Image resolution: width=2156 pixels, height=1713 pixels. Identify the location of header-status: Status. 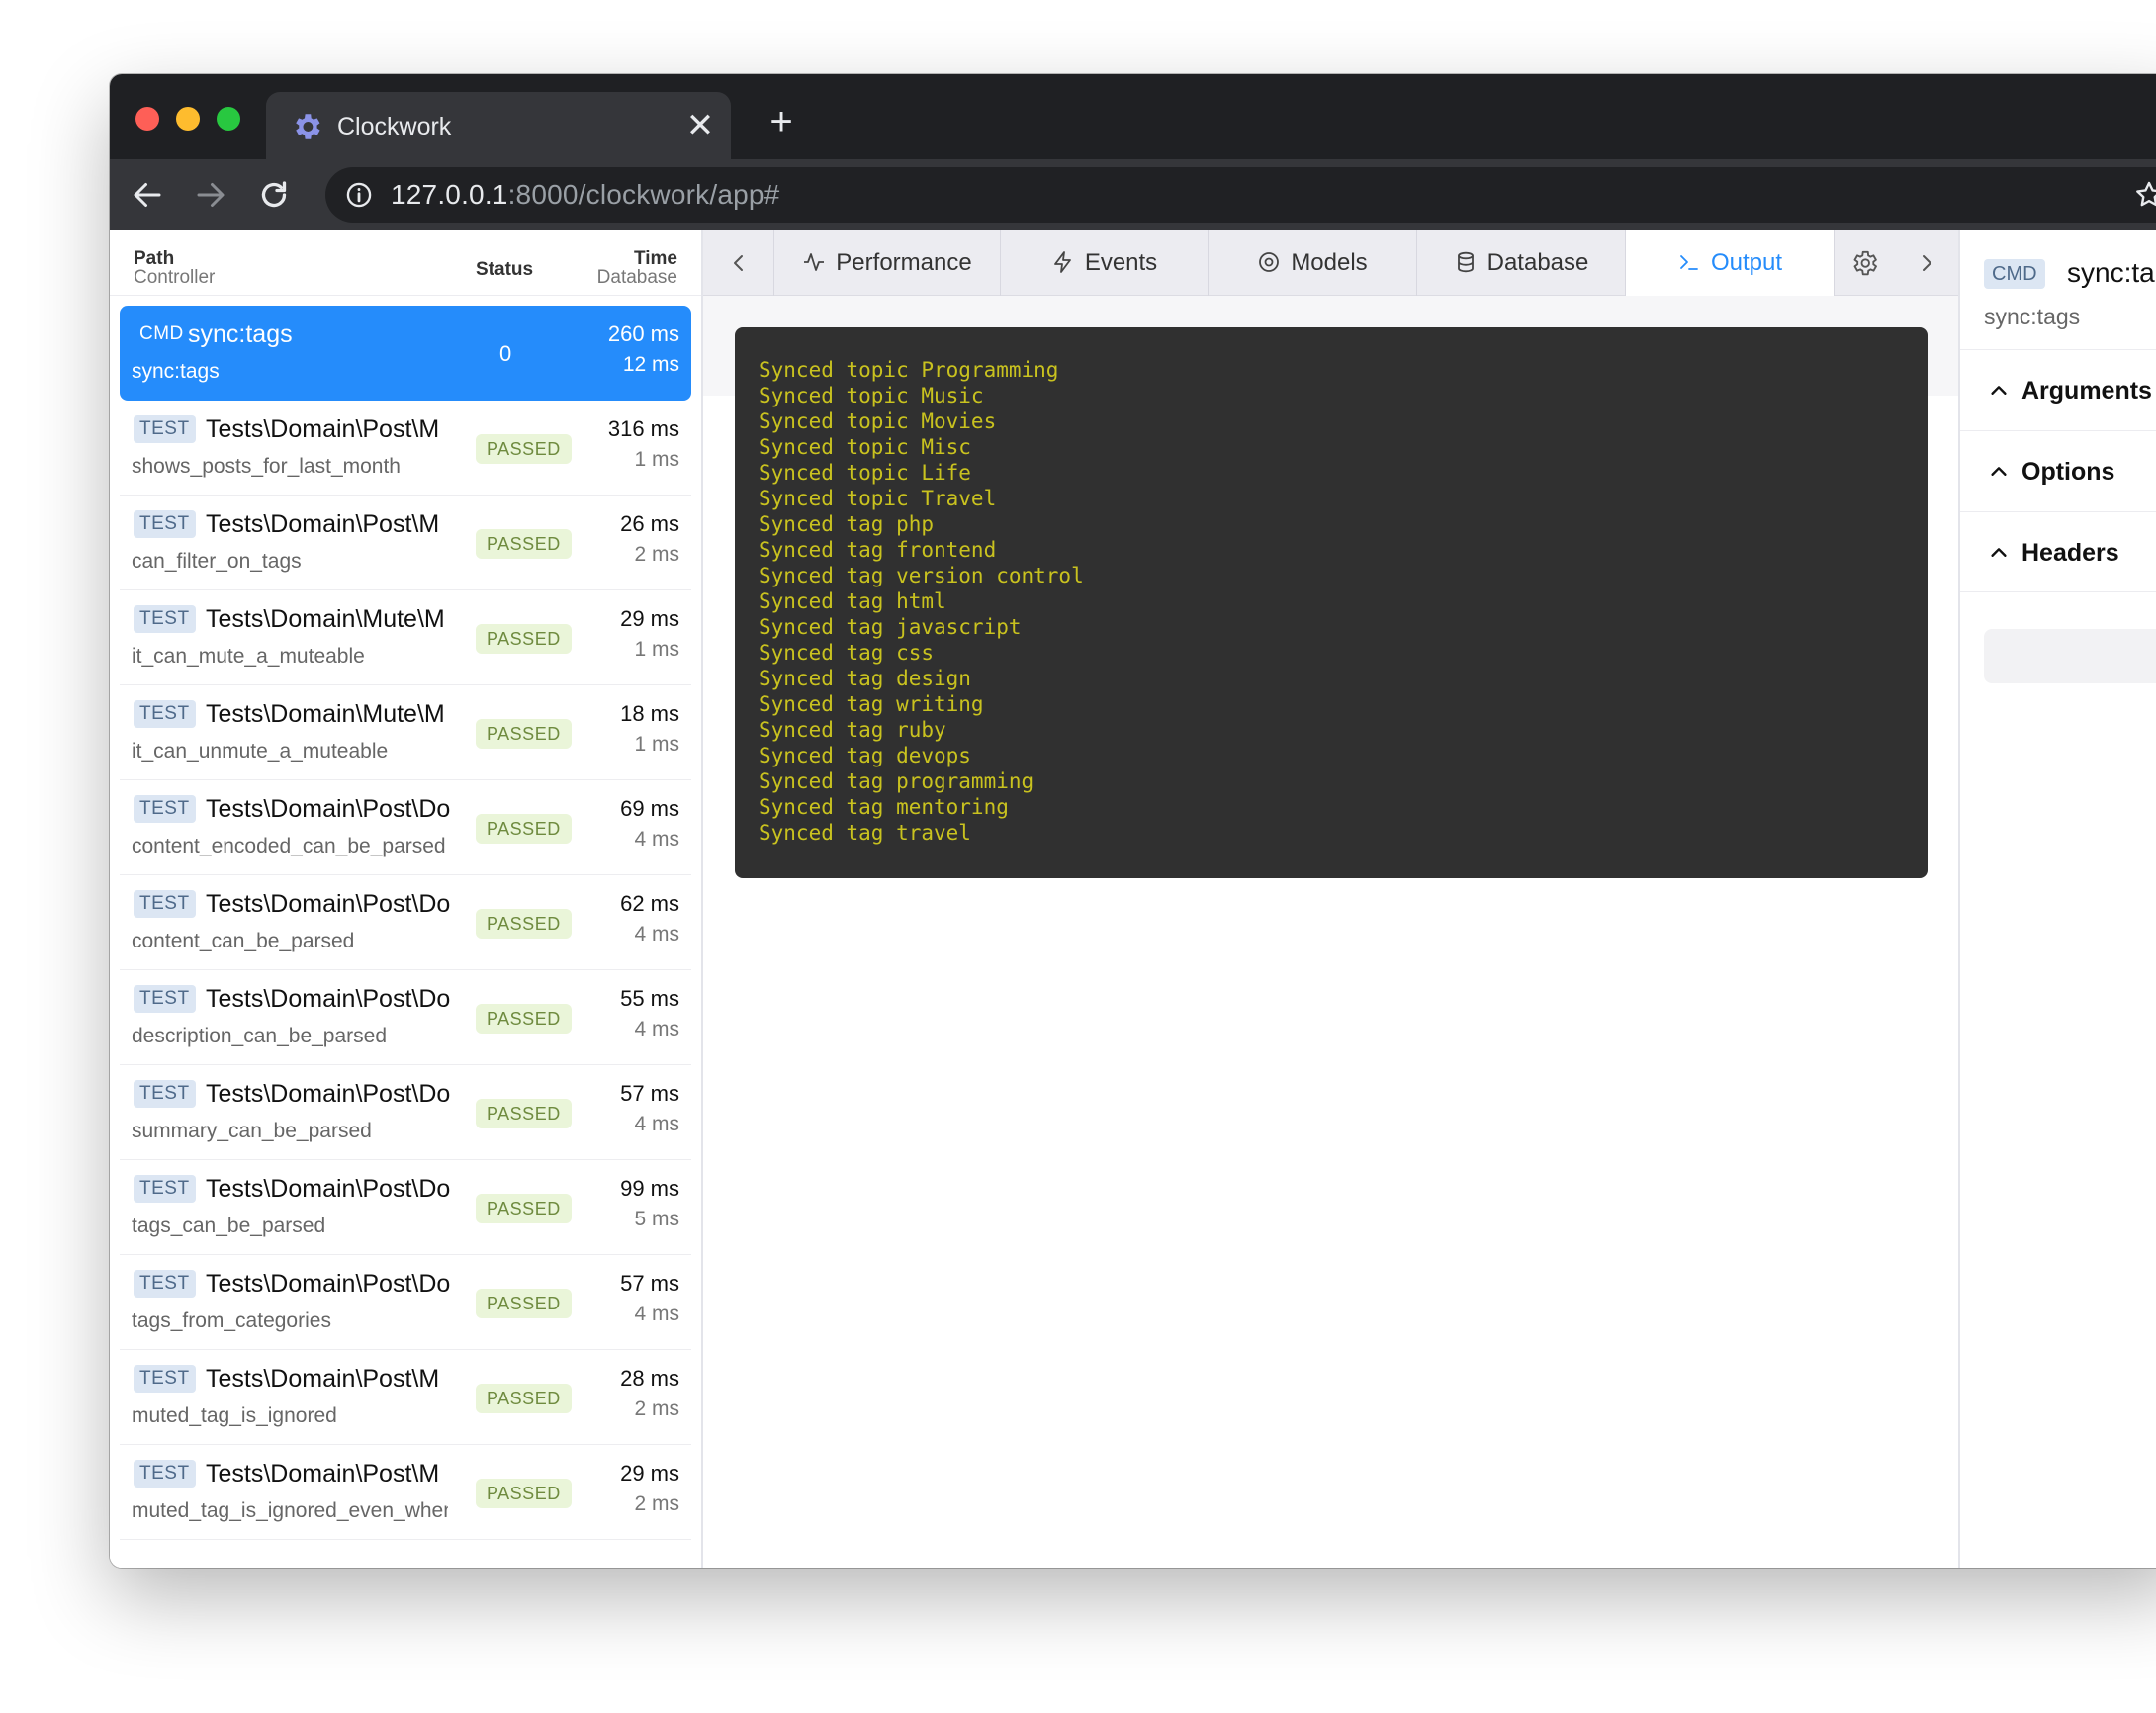
(504, 269).